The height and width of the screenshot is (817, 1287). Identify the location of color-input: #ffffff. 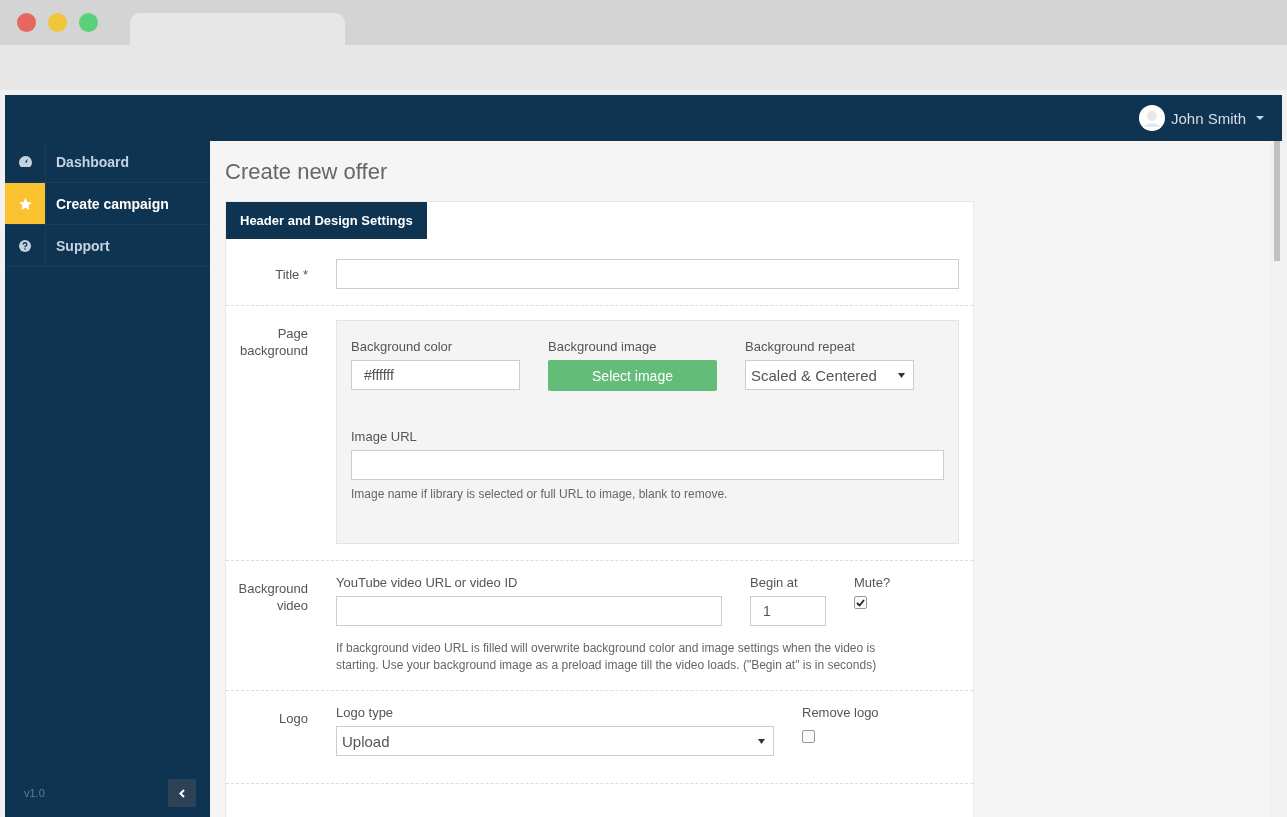
(435, 375).